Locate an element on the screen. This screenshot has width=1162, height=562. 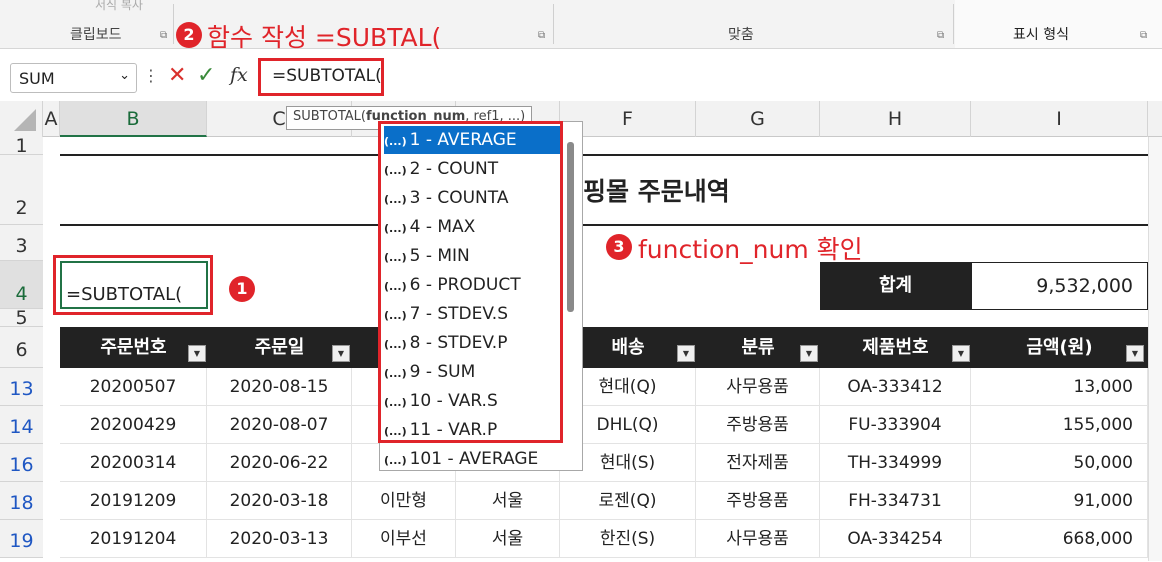
row-header-3: 3 is located at coordinates (21, 243).